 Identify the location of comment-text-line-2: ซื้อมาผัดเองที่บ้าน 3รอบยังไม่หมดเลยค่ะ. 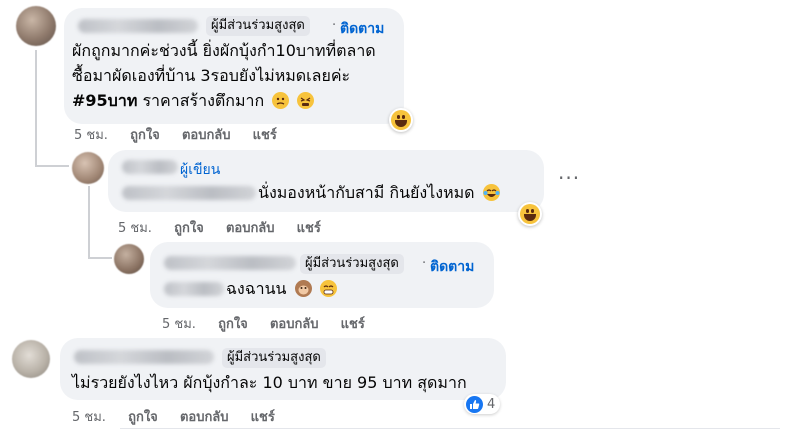
(211, 75).